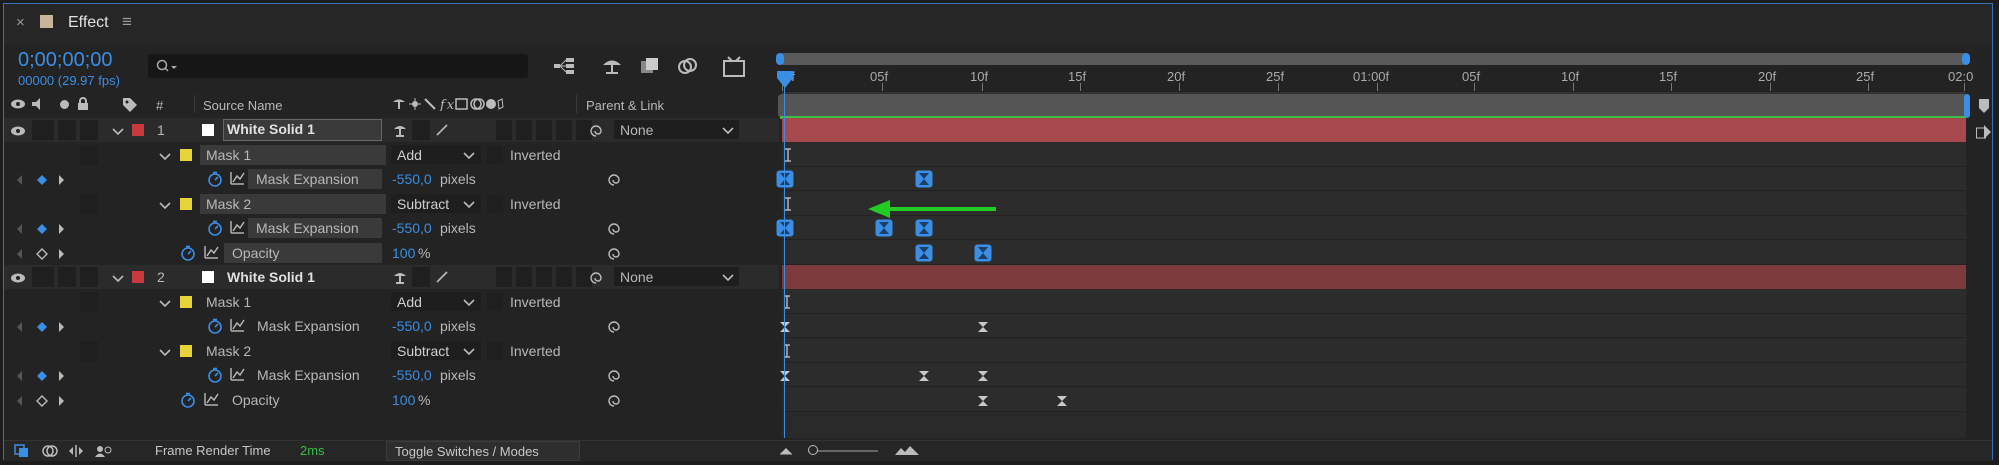  Describe the element at coordinates (20, 23) in the screenshot. I see `close-tab-icon: ×` at that location.